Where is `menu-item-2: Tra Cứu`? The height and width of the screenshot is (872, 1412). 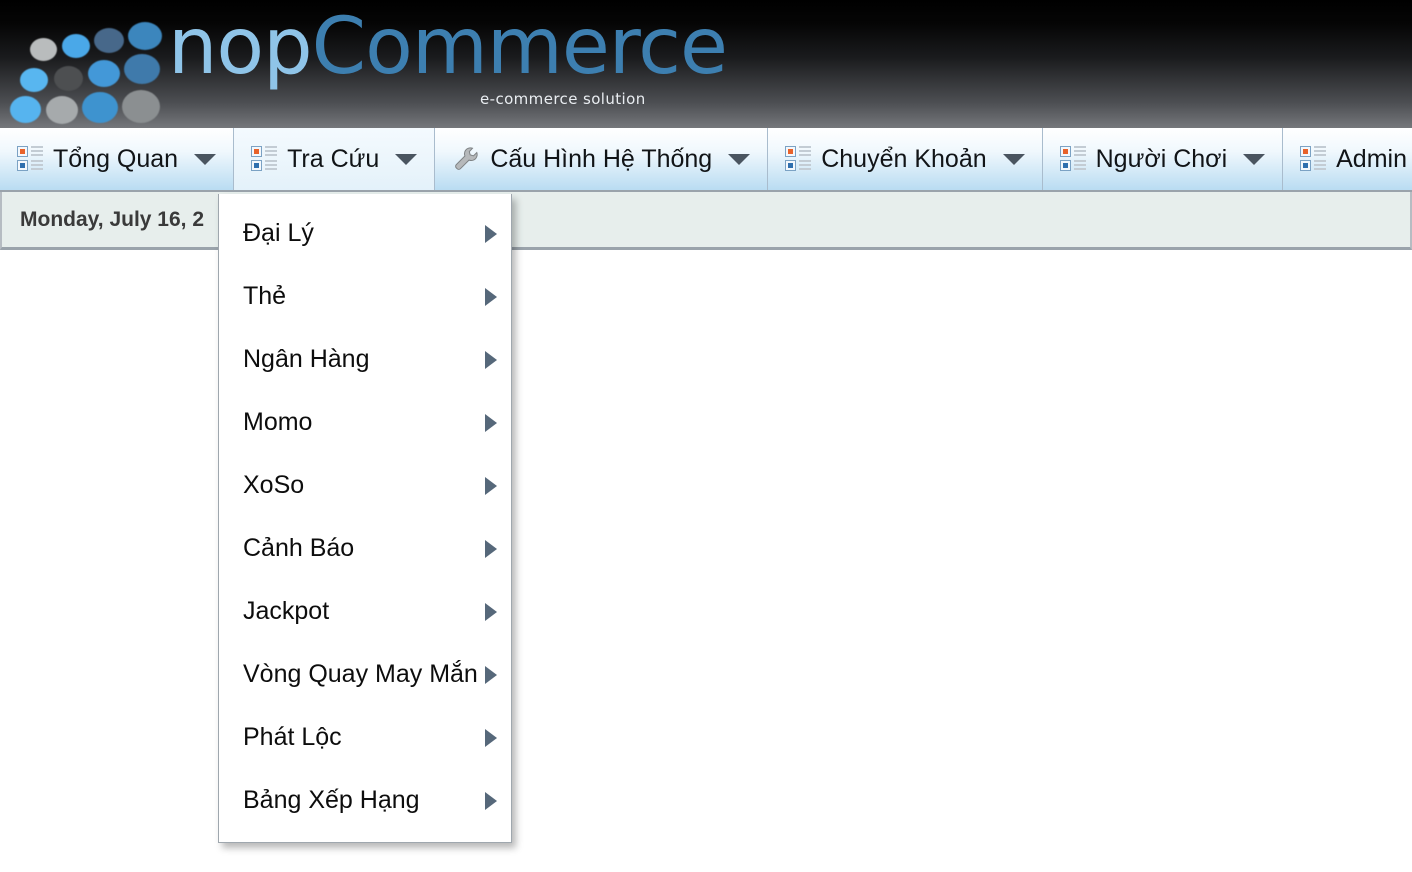
menu-item-2: Tra Cứu is located at coordinates (334, 159).